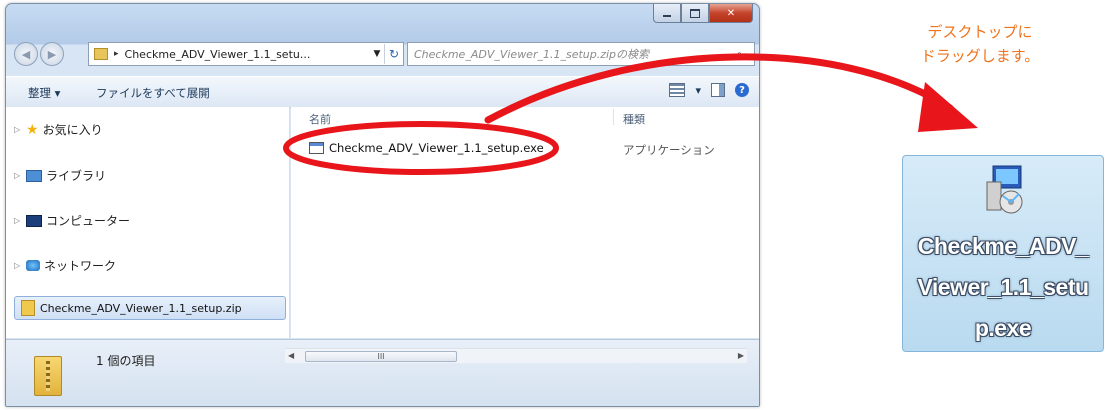 This screenshot has height=410, width=1112. I want to click on library-icon, so click(34, 175).